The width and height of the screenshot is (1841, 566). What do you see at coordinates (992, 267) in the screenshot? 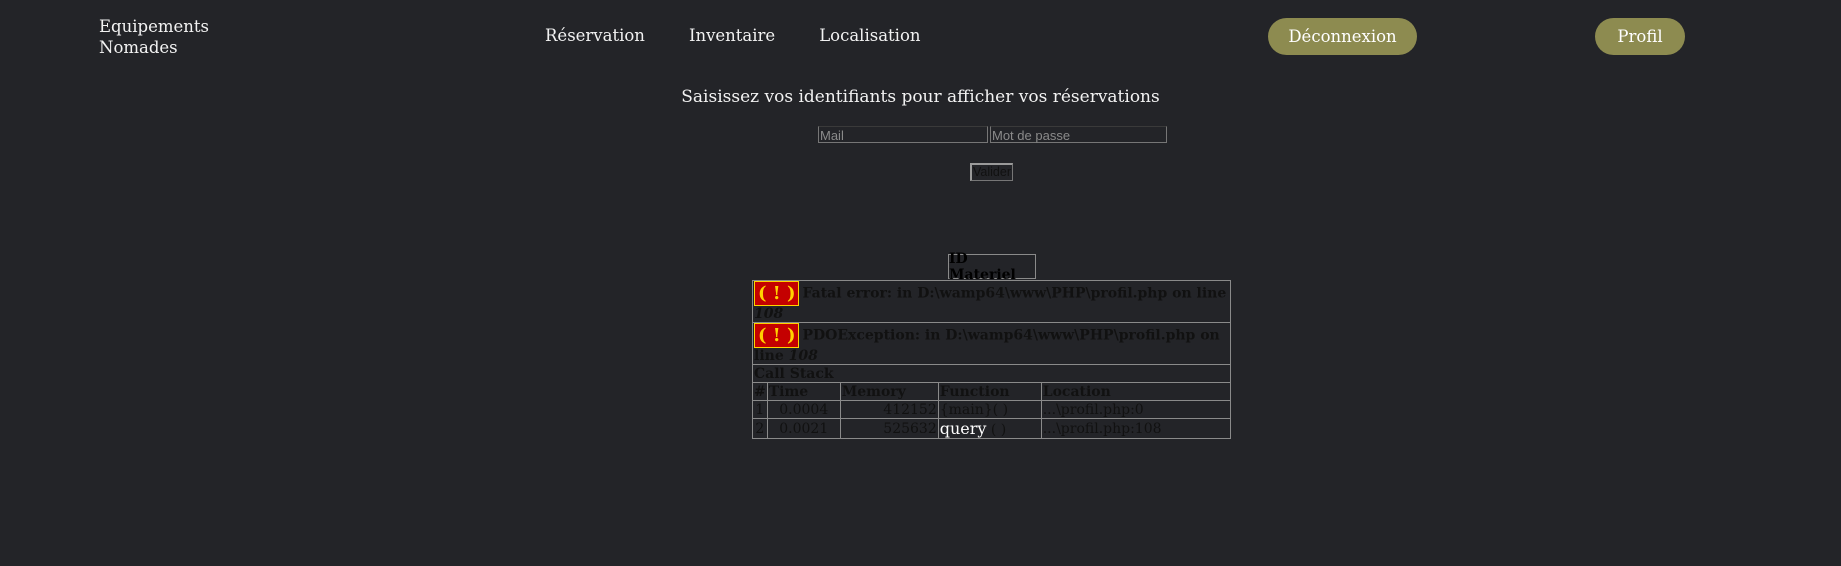
I see `id-materiel-header: ID Materiel` at bounding box center [992, 267].